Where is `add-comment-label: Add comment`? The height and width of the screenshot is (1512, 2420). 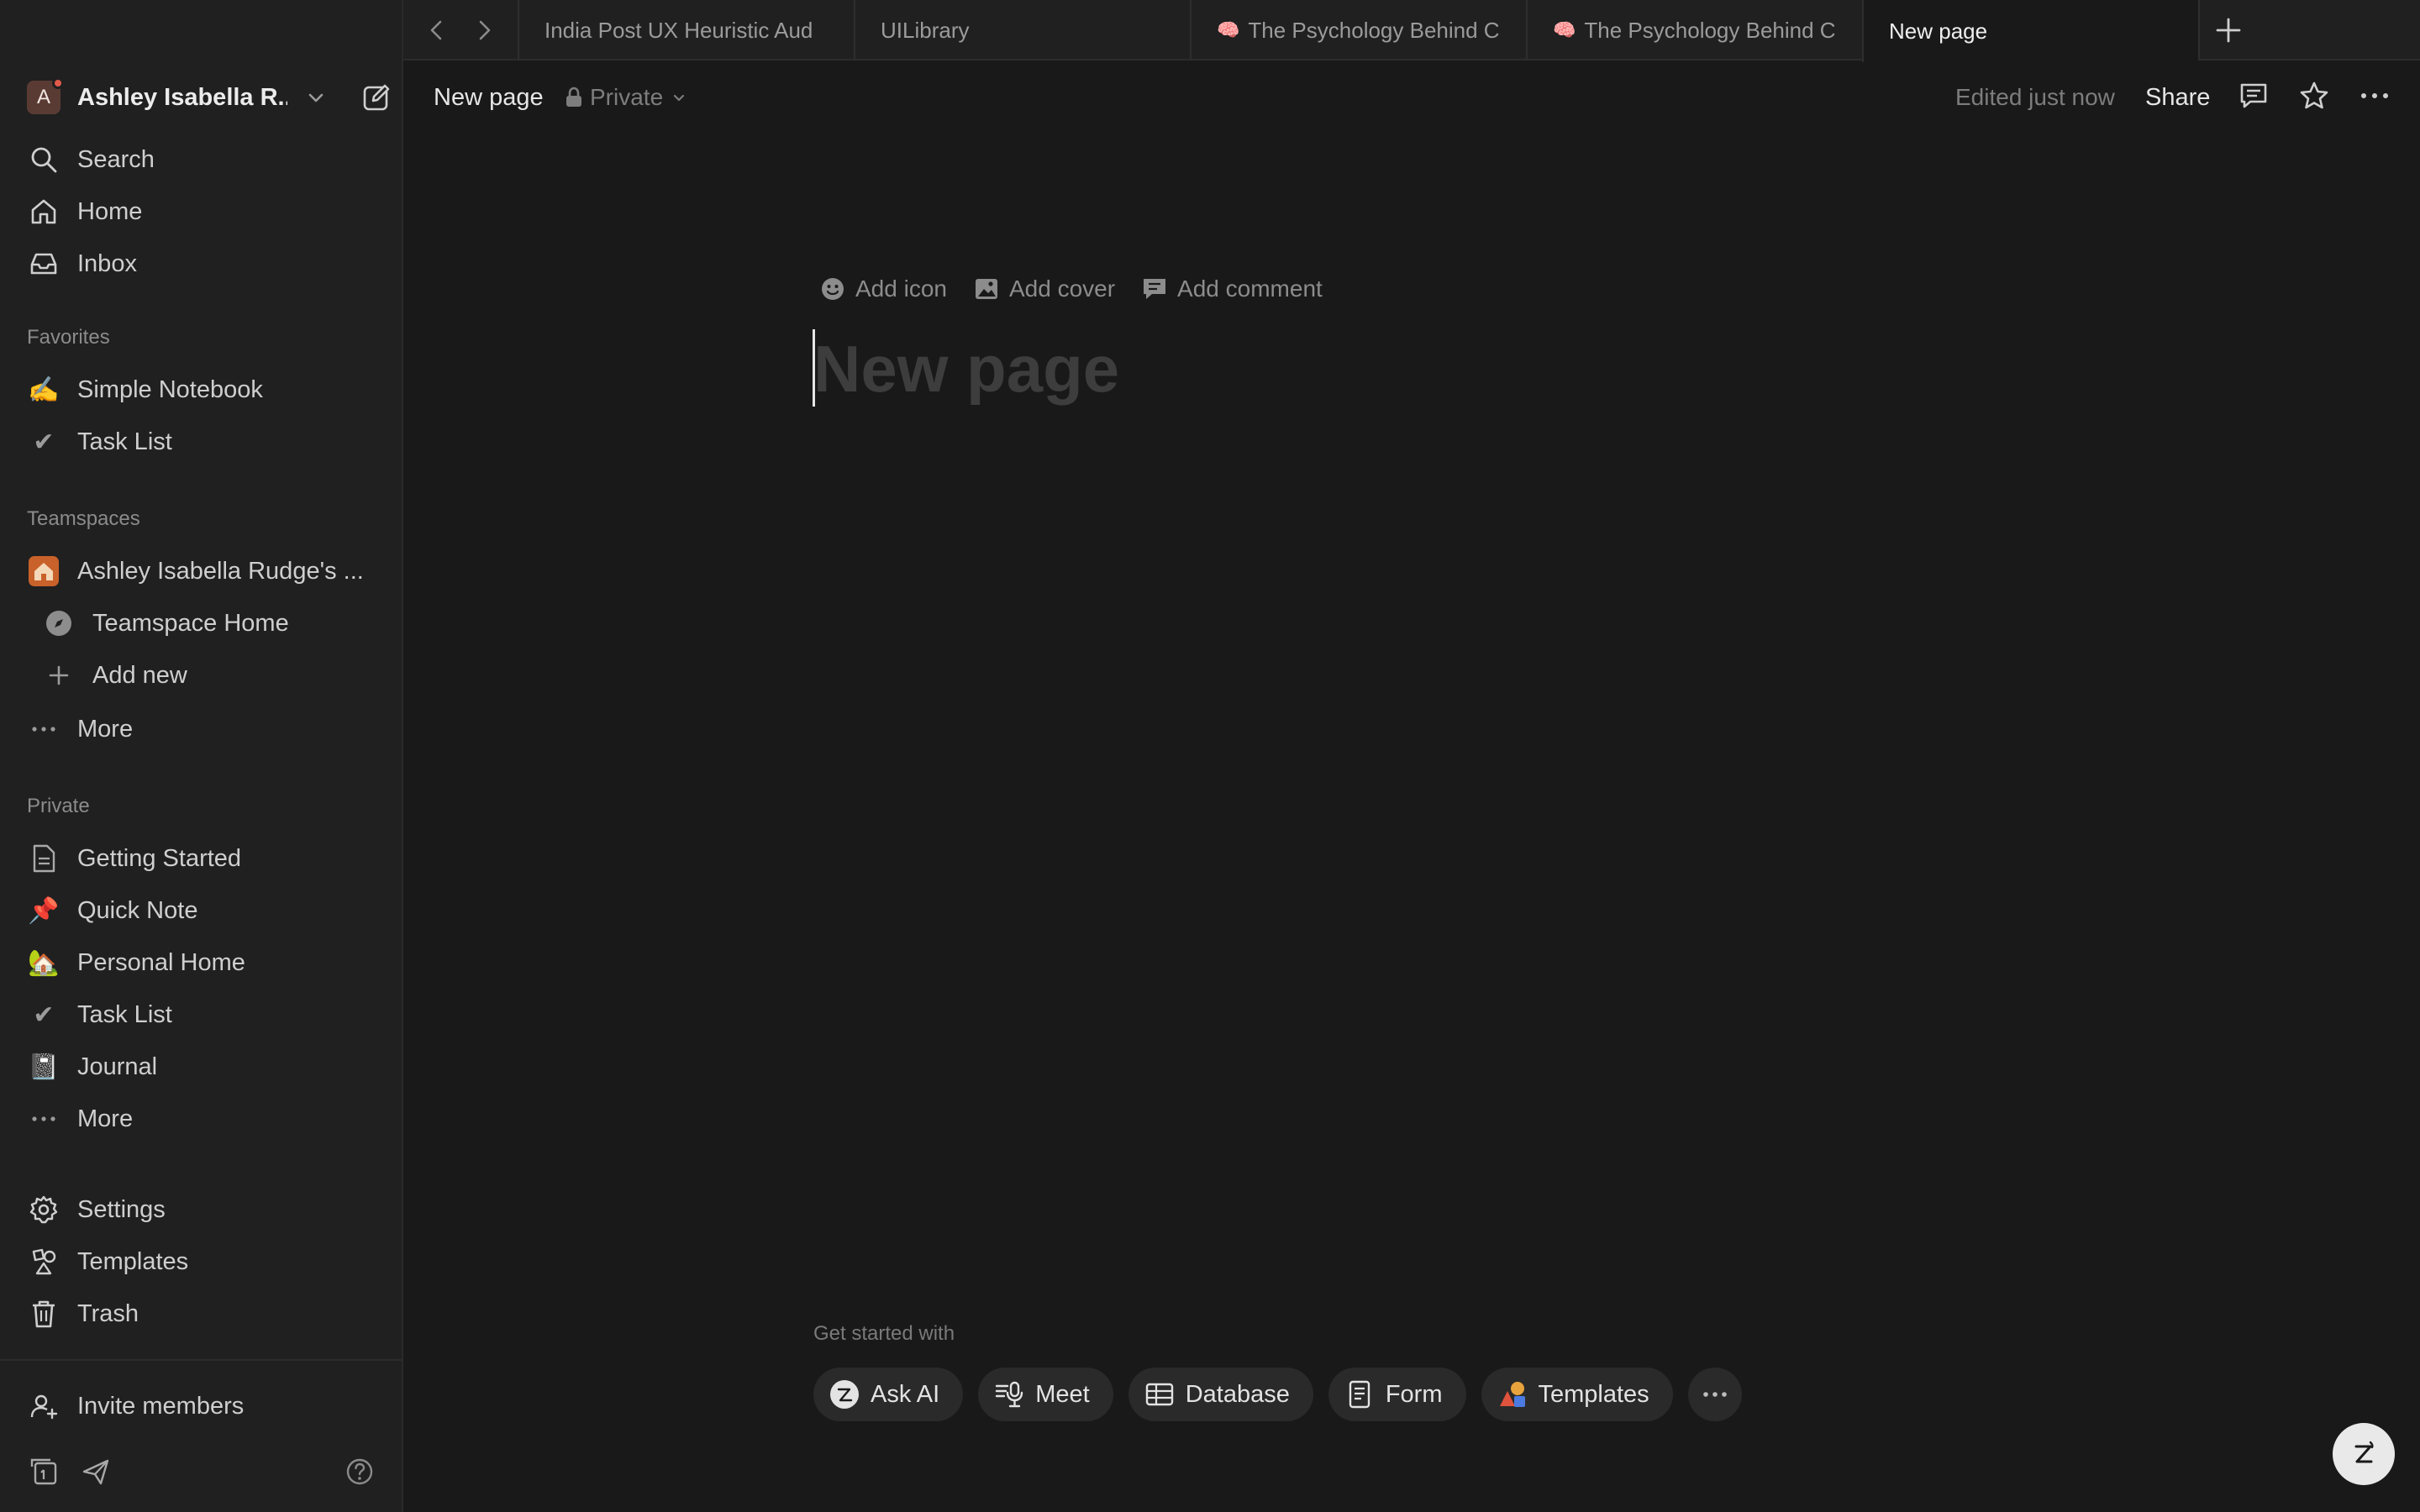
add-comment-label: Add comment is located at coordinates (1250, 289).